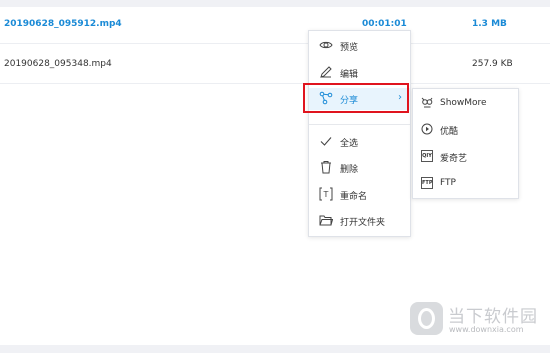 The width and height of the screenshot is (550, 353). Describe the element at coordinates (465, 184) in the screenshot. I see `submenu-item-ftp: FTP FTP` at that location.